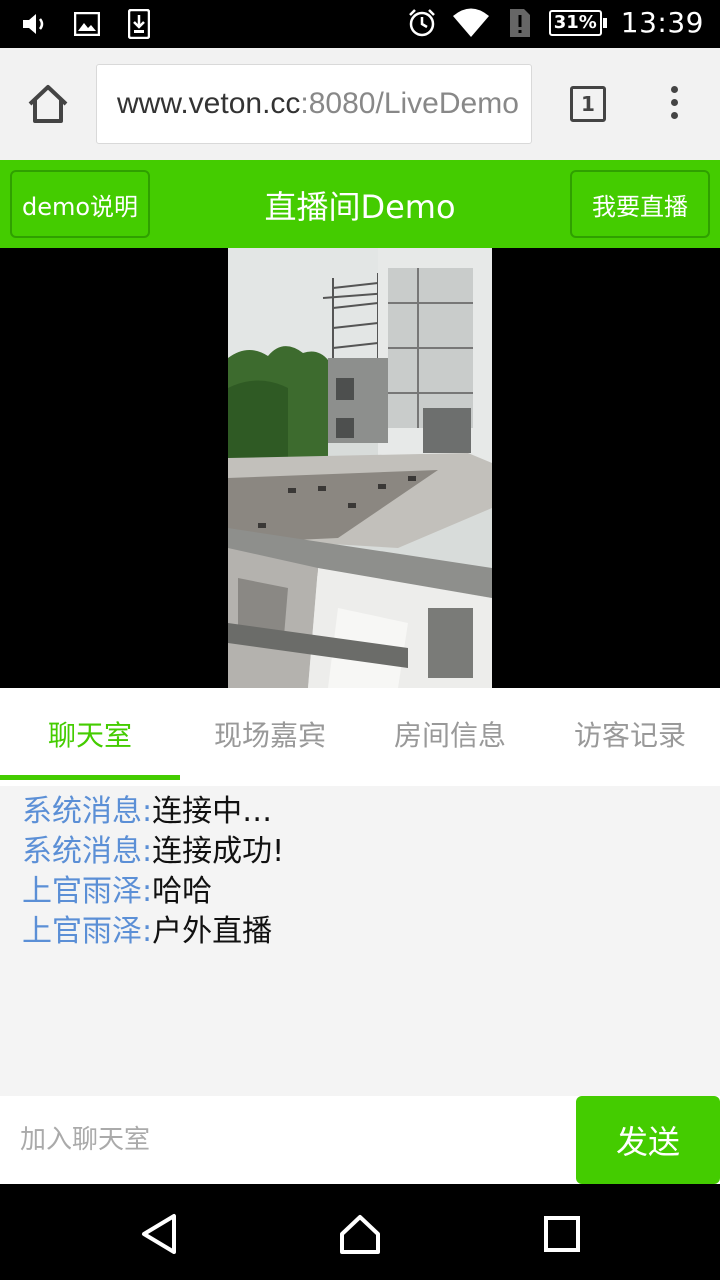 Image resolution: width=720 pixels, height=1280 pixels. I want to click on status-bar: 31% 13:39, so click(360, 24).